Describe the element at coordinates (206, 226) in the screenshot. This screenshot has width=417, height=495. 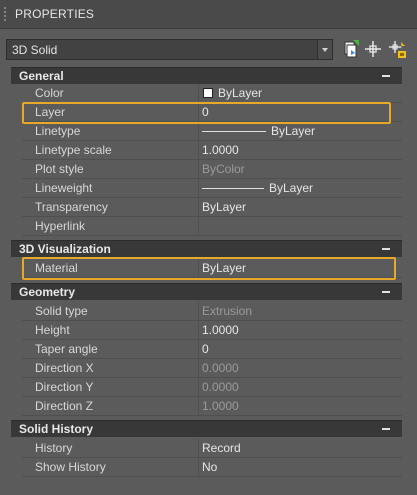
I see `property-row-hyperlink: Hyperlink` at that location.